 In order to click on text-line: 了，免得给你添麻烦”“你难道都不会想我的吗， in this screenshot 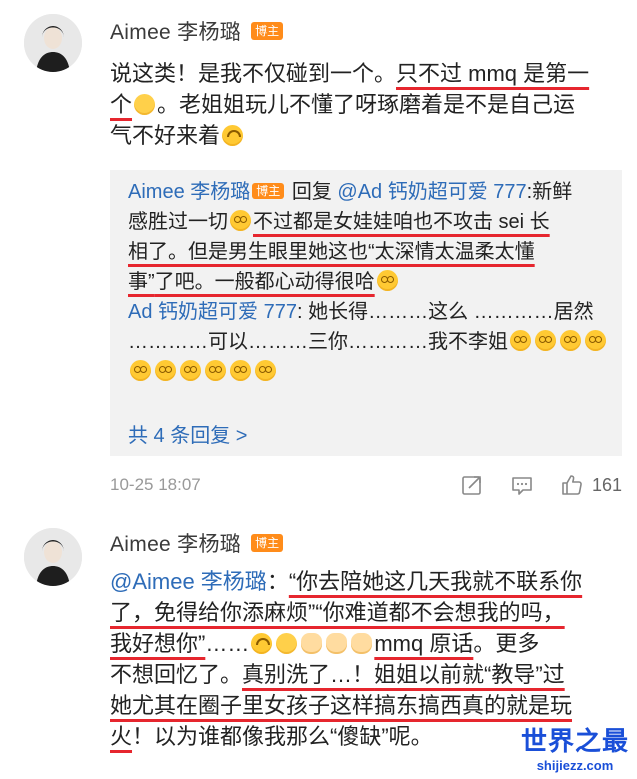, I will do `click(363, 612)`.